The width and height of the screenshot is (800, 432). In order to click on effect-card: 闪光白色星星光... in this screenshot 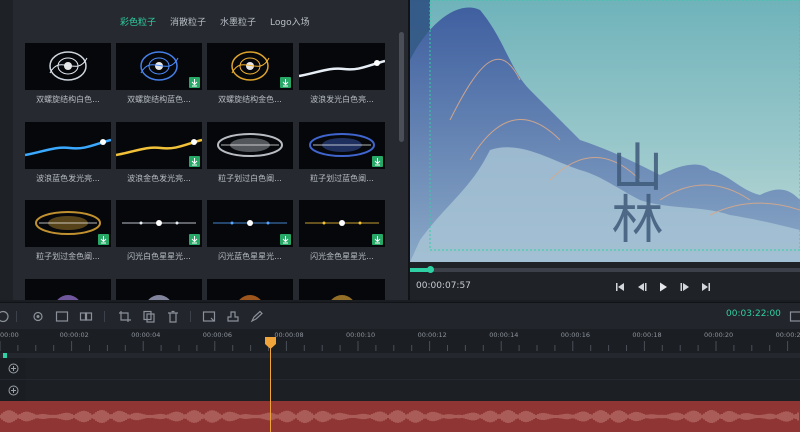, I will do `click(159, 231)`.